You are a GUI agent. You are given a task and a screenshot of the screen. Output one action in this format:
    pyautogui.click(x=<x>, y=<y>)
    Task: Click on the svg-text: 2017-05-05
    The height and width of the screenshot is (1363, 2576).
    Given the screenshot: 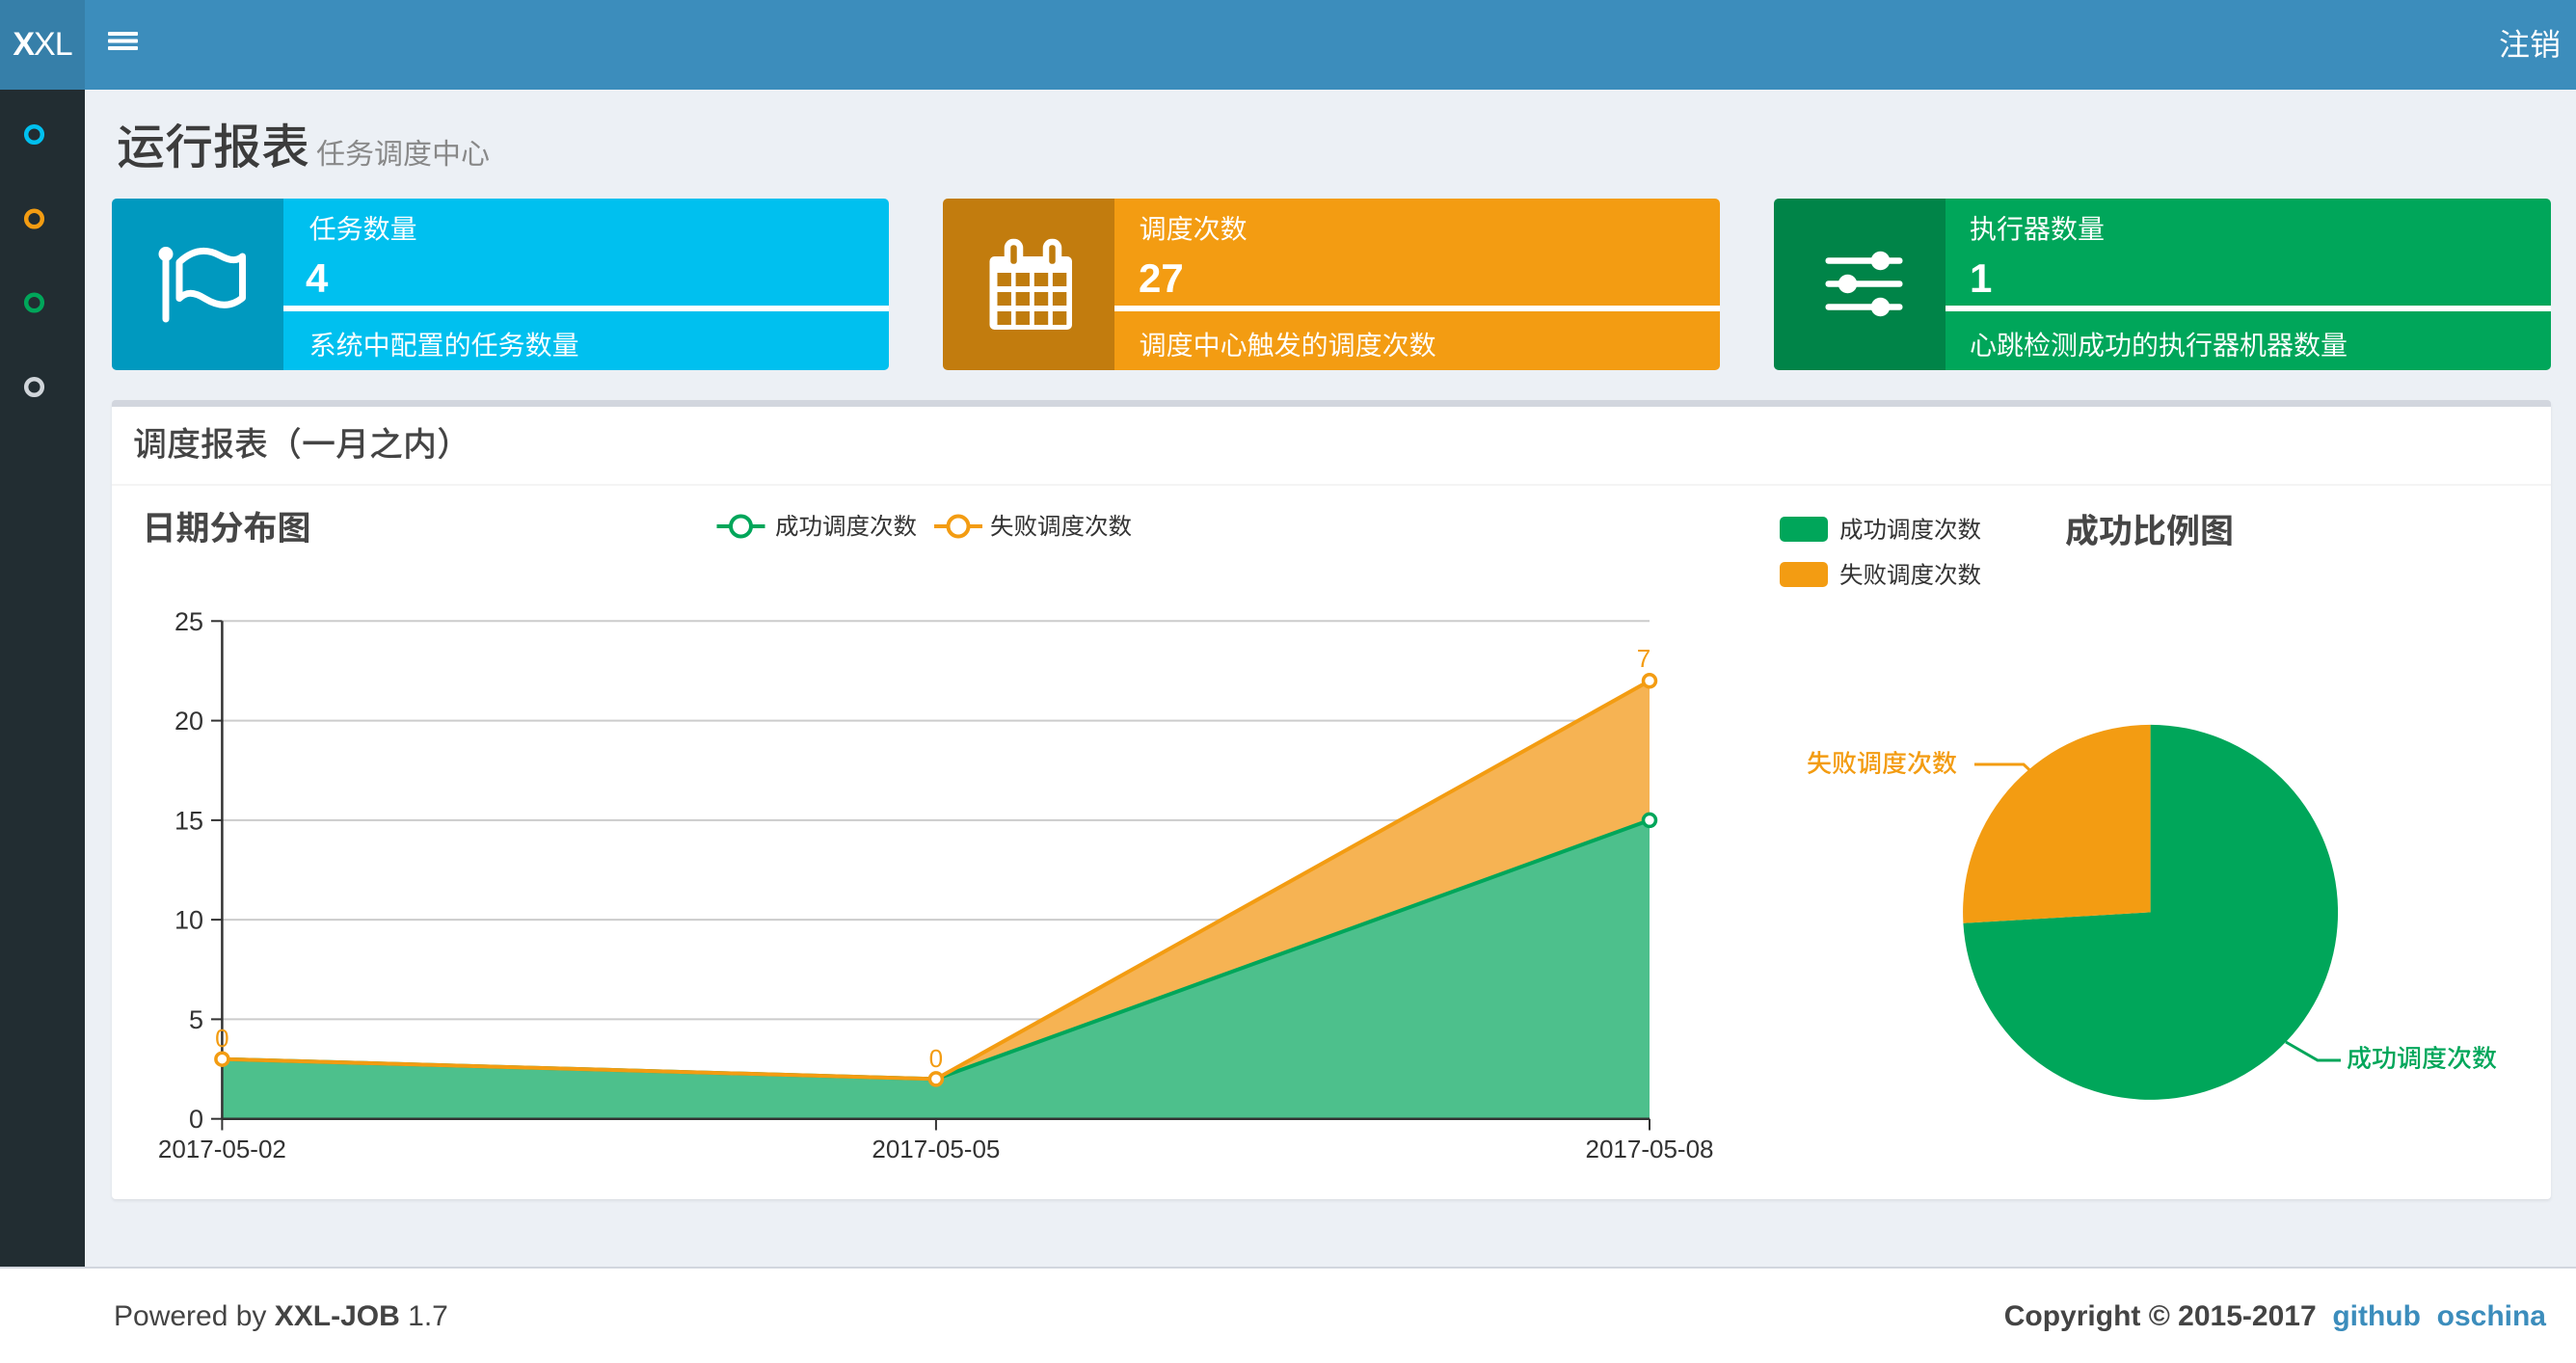 What is the action you would take?
    pyautogui.click(x=936, y=1149)
    